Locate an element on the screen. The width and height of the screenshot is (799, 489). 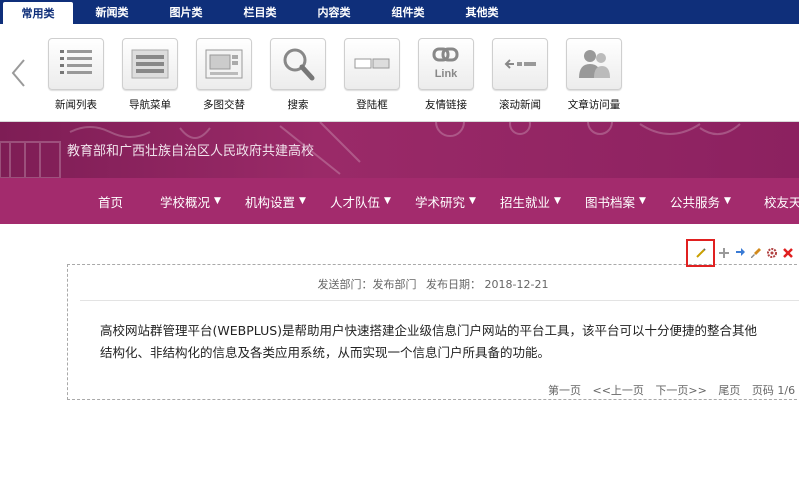
delete-button is located at coordinates (788, 253).